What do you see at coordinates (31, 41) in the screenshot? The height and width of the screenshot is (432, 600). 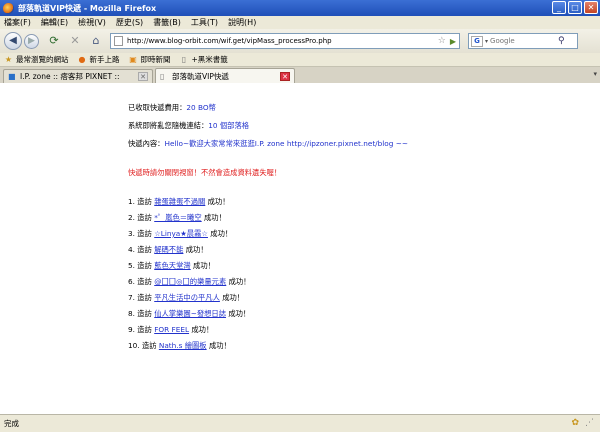 I see `forward-button: ▶` at bounding box center [31, 41].